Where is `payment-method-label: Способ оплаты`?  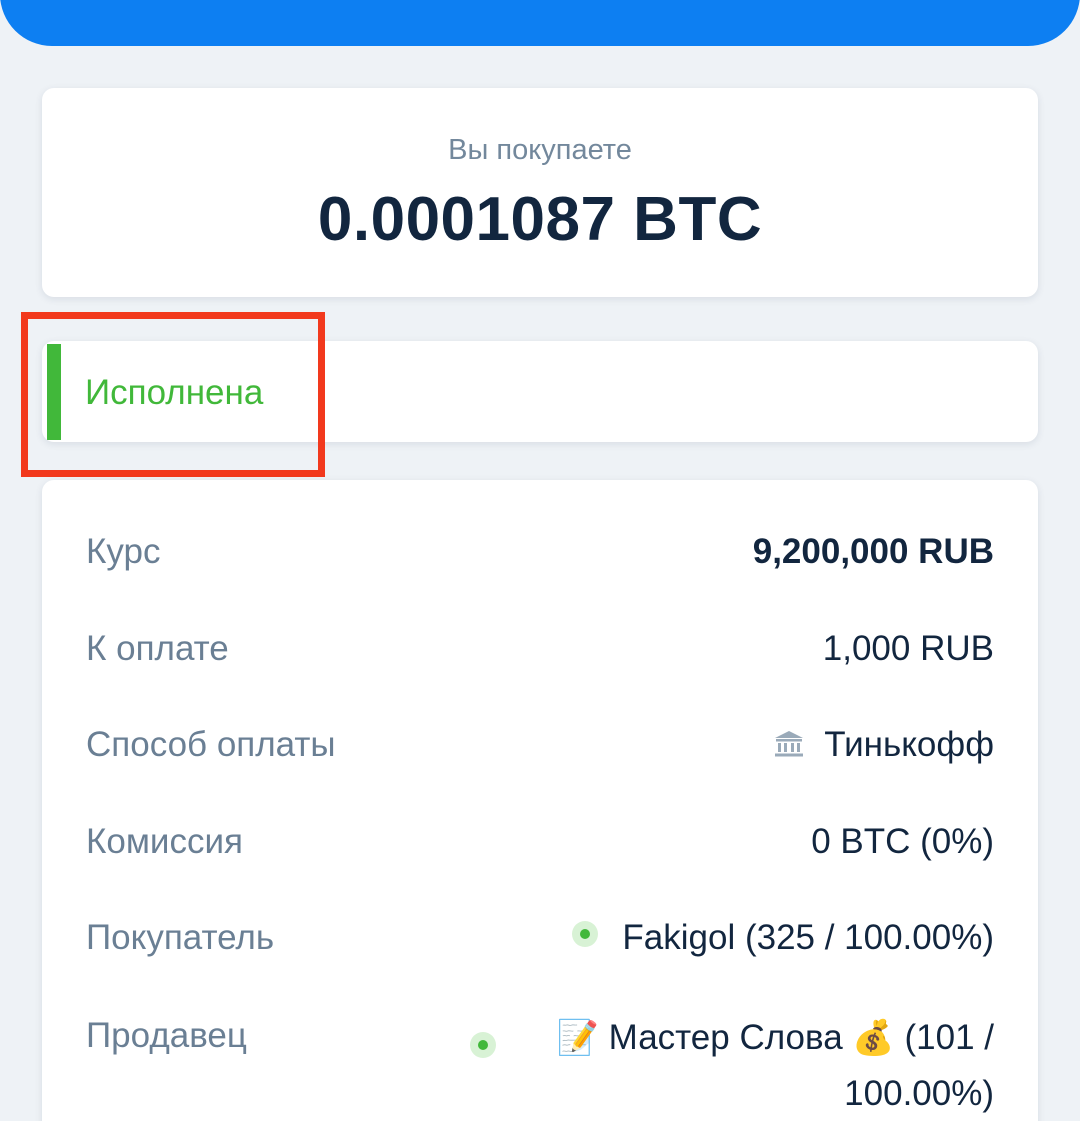
payment-method-label: Способ оплаты is located at coordinates (211, 744).